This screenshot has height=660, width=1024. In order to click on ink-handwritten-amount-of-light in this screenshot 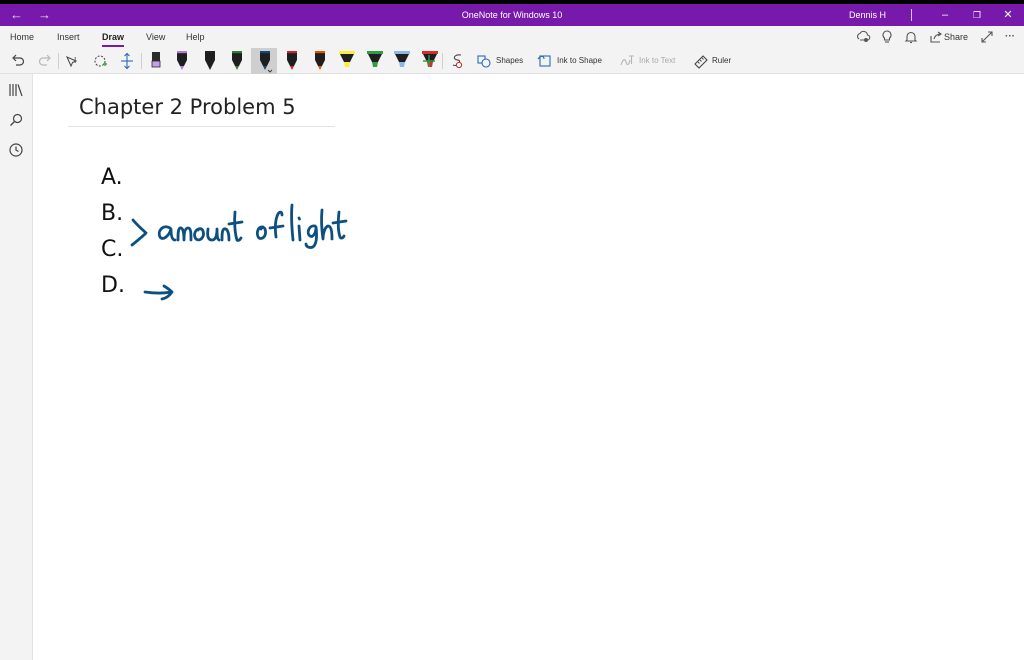, I will do `click(252, 226)`.